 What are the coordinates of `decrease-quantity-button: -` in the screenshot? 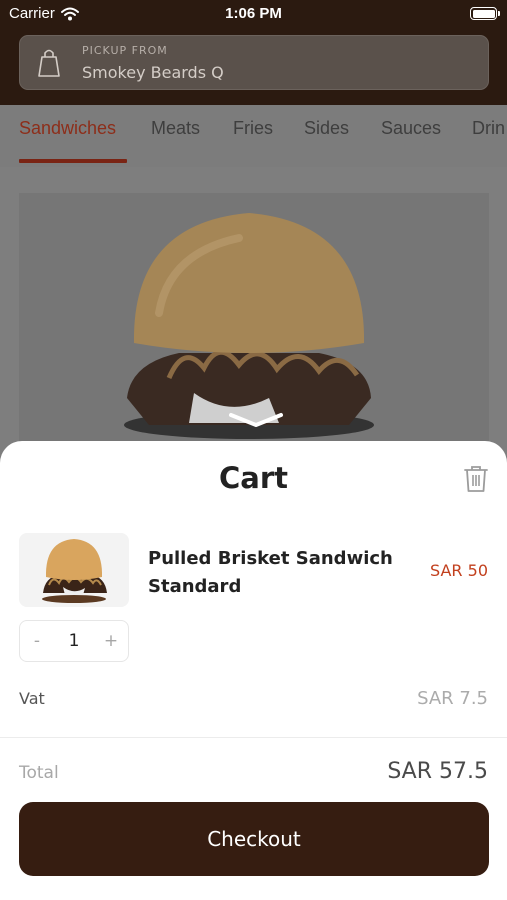 It's located at (37, 641).